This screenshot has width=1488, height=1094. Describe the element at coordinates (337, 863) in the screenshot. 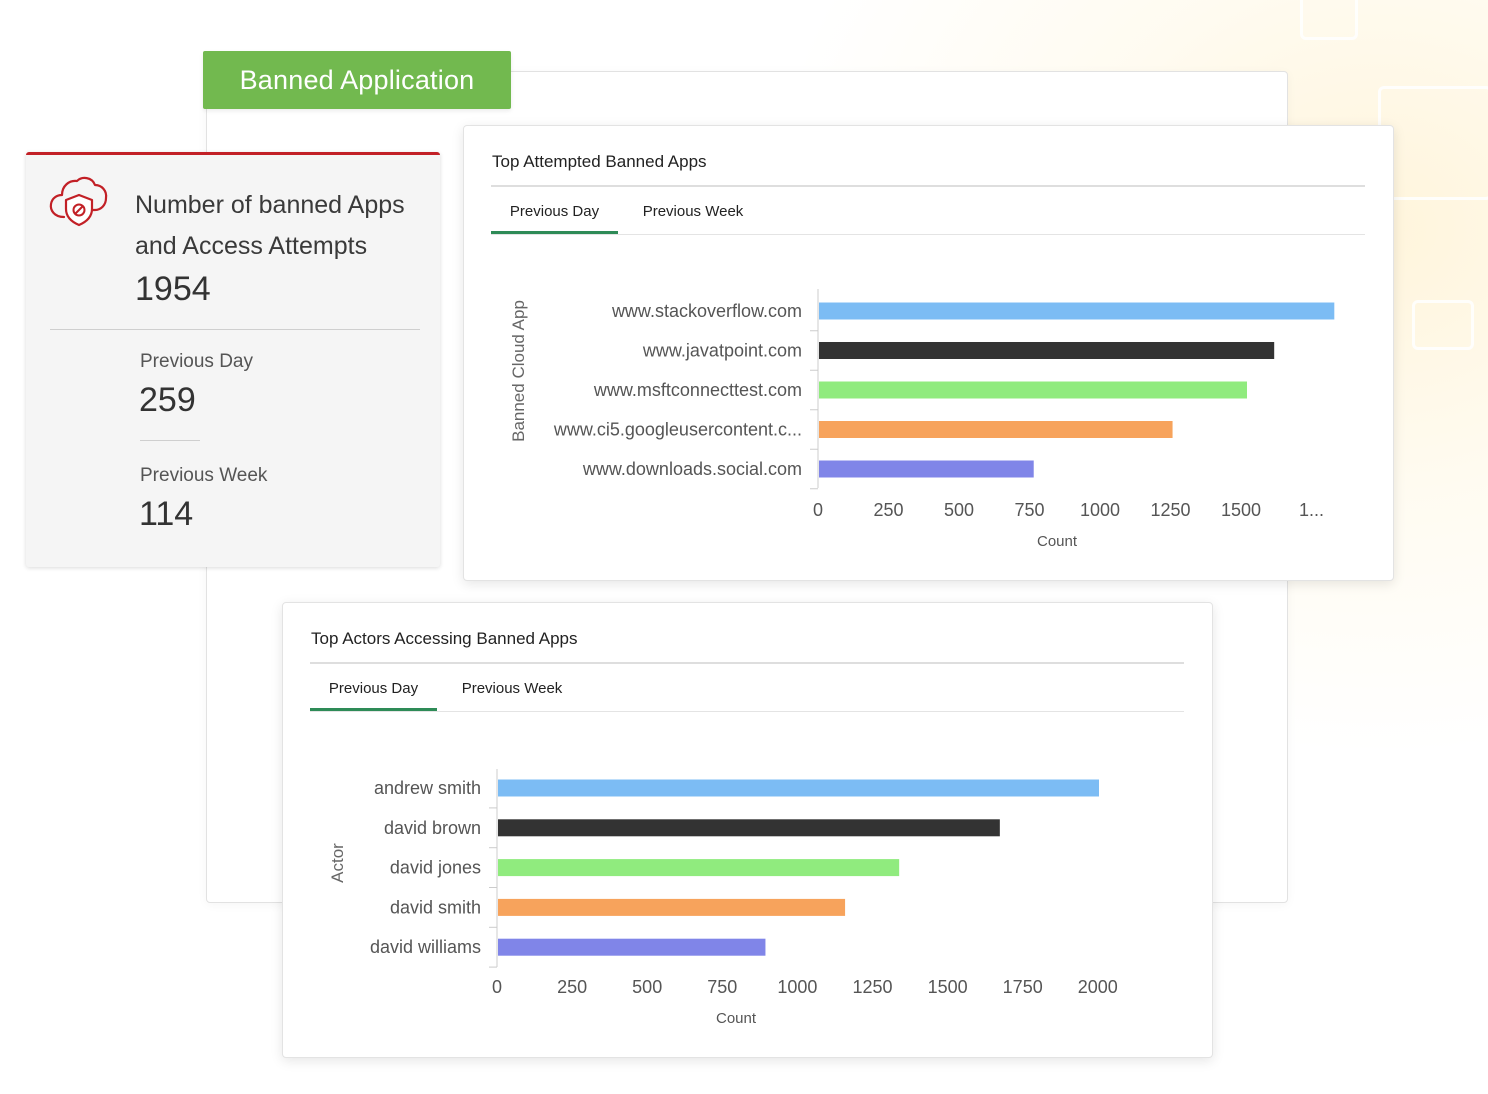

I see `y-axis-title: Actor` at that location.